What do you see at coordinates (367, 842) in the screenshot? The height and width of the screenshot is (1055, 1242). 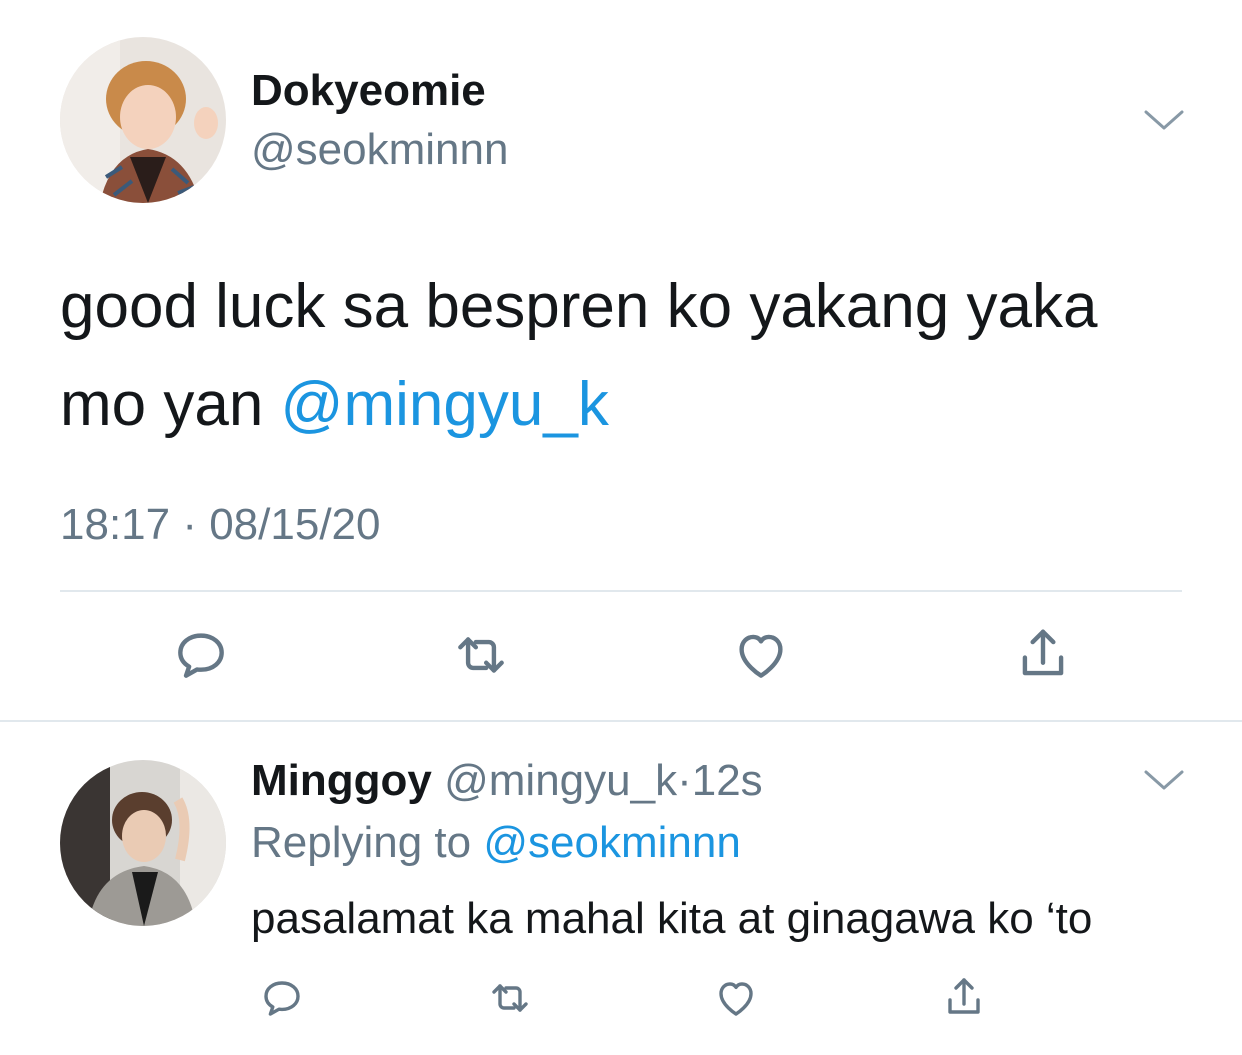 I see `replying-prefix: Replying to` at bounding box center [367, 842].